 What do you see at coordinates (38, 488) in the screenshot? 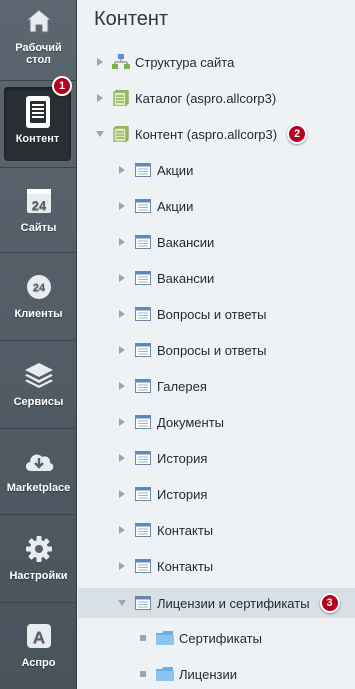
I see `sidebar-item-label: Marketplace` at bounding box center [38, 488].